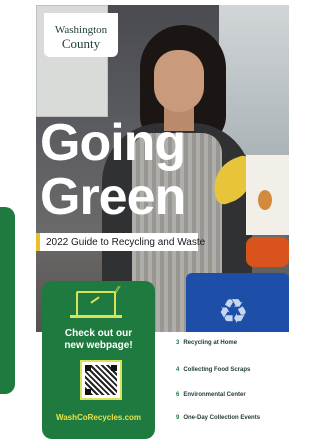  I want to click on toc-item: 4 Collecting Food Scraps, so click(213, 370).